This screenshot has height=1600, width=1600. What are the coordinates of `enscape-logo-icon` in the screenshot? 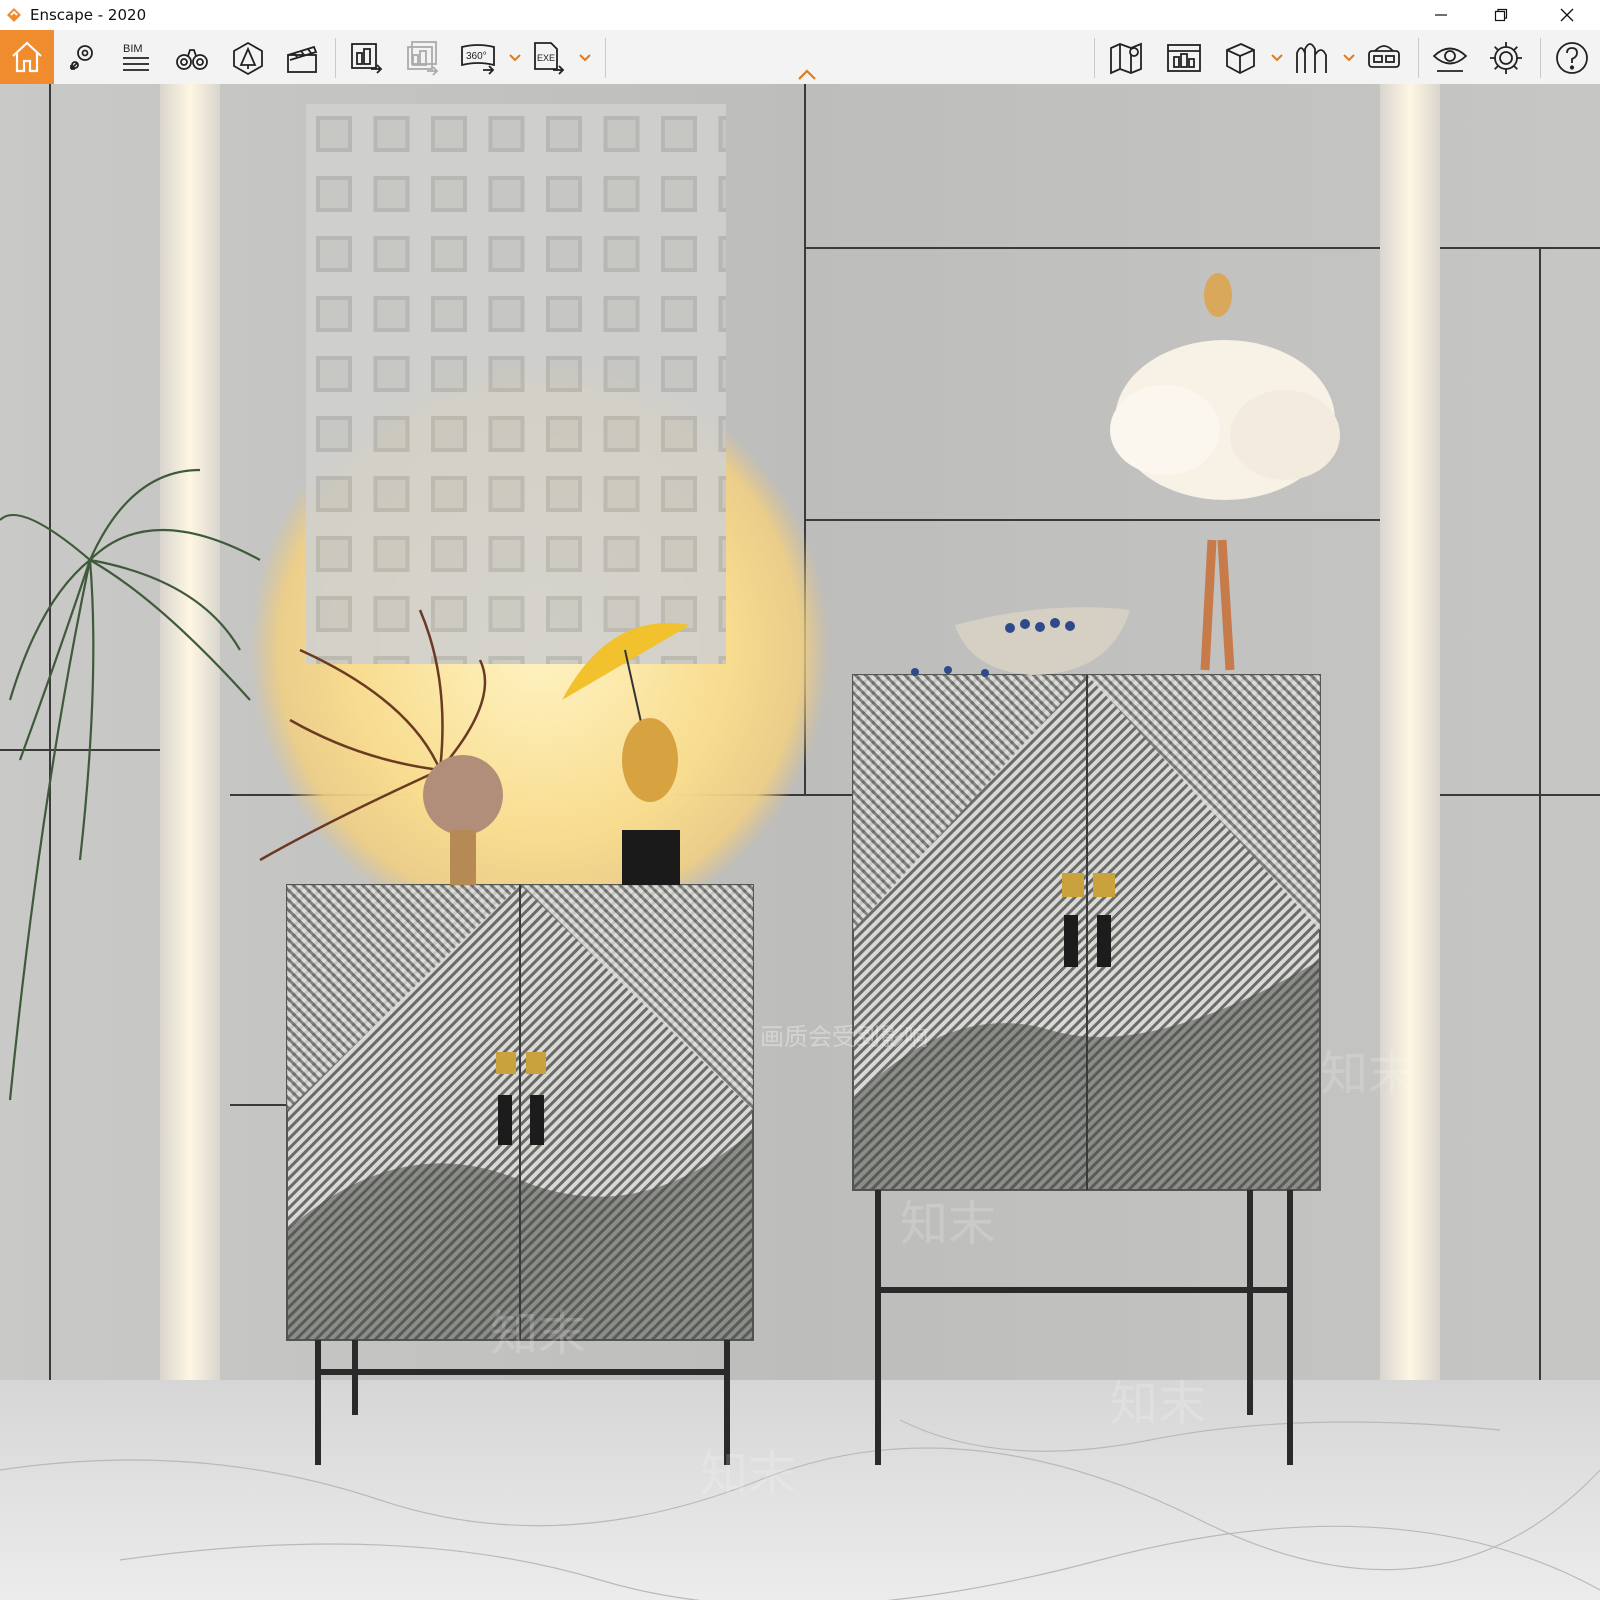 It's located at (14, 15).